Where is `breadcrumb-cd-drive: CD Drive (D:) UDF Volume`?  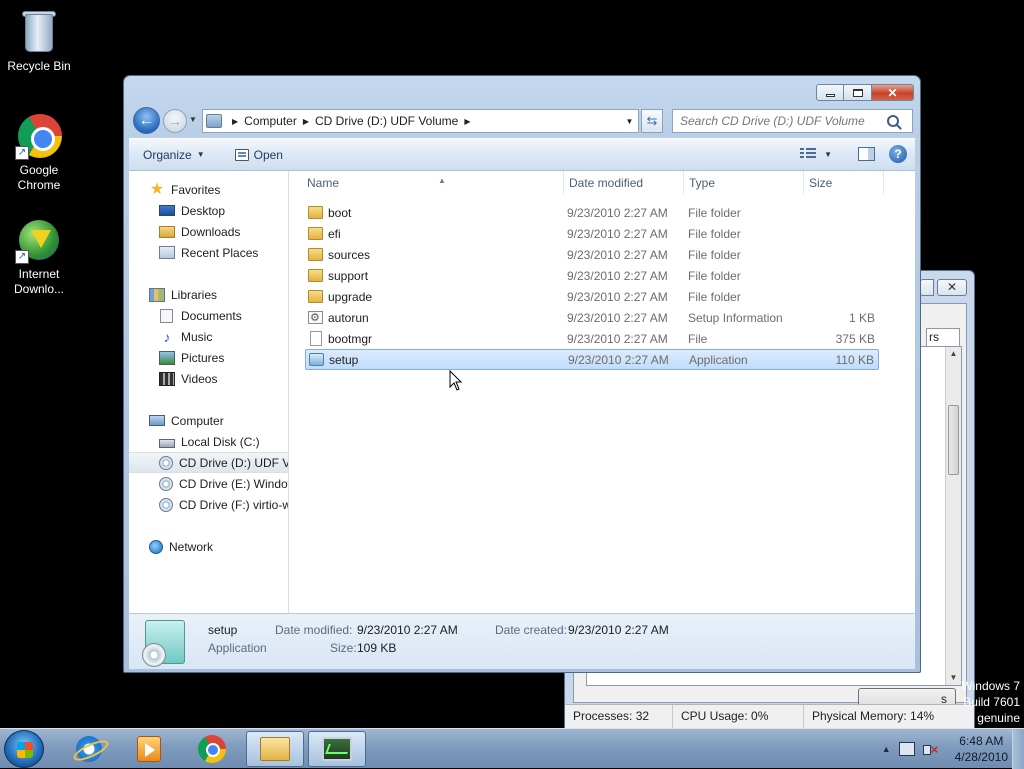
breadcrumb-cd-drive: CD Drive (D:) UDF Volume is located at coordinates (386, 121).